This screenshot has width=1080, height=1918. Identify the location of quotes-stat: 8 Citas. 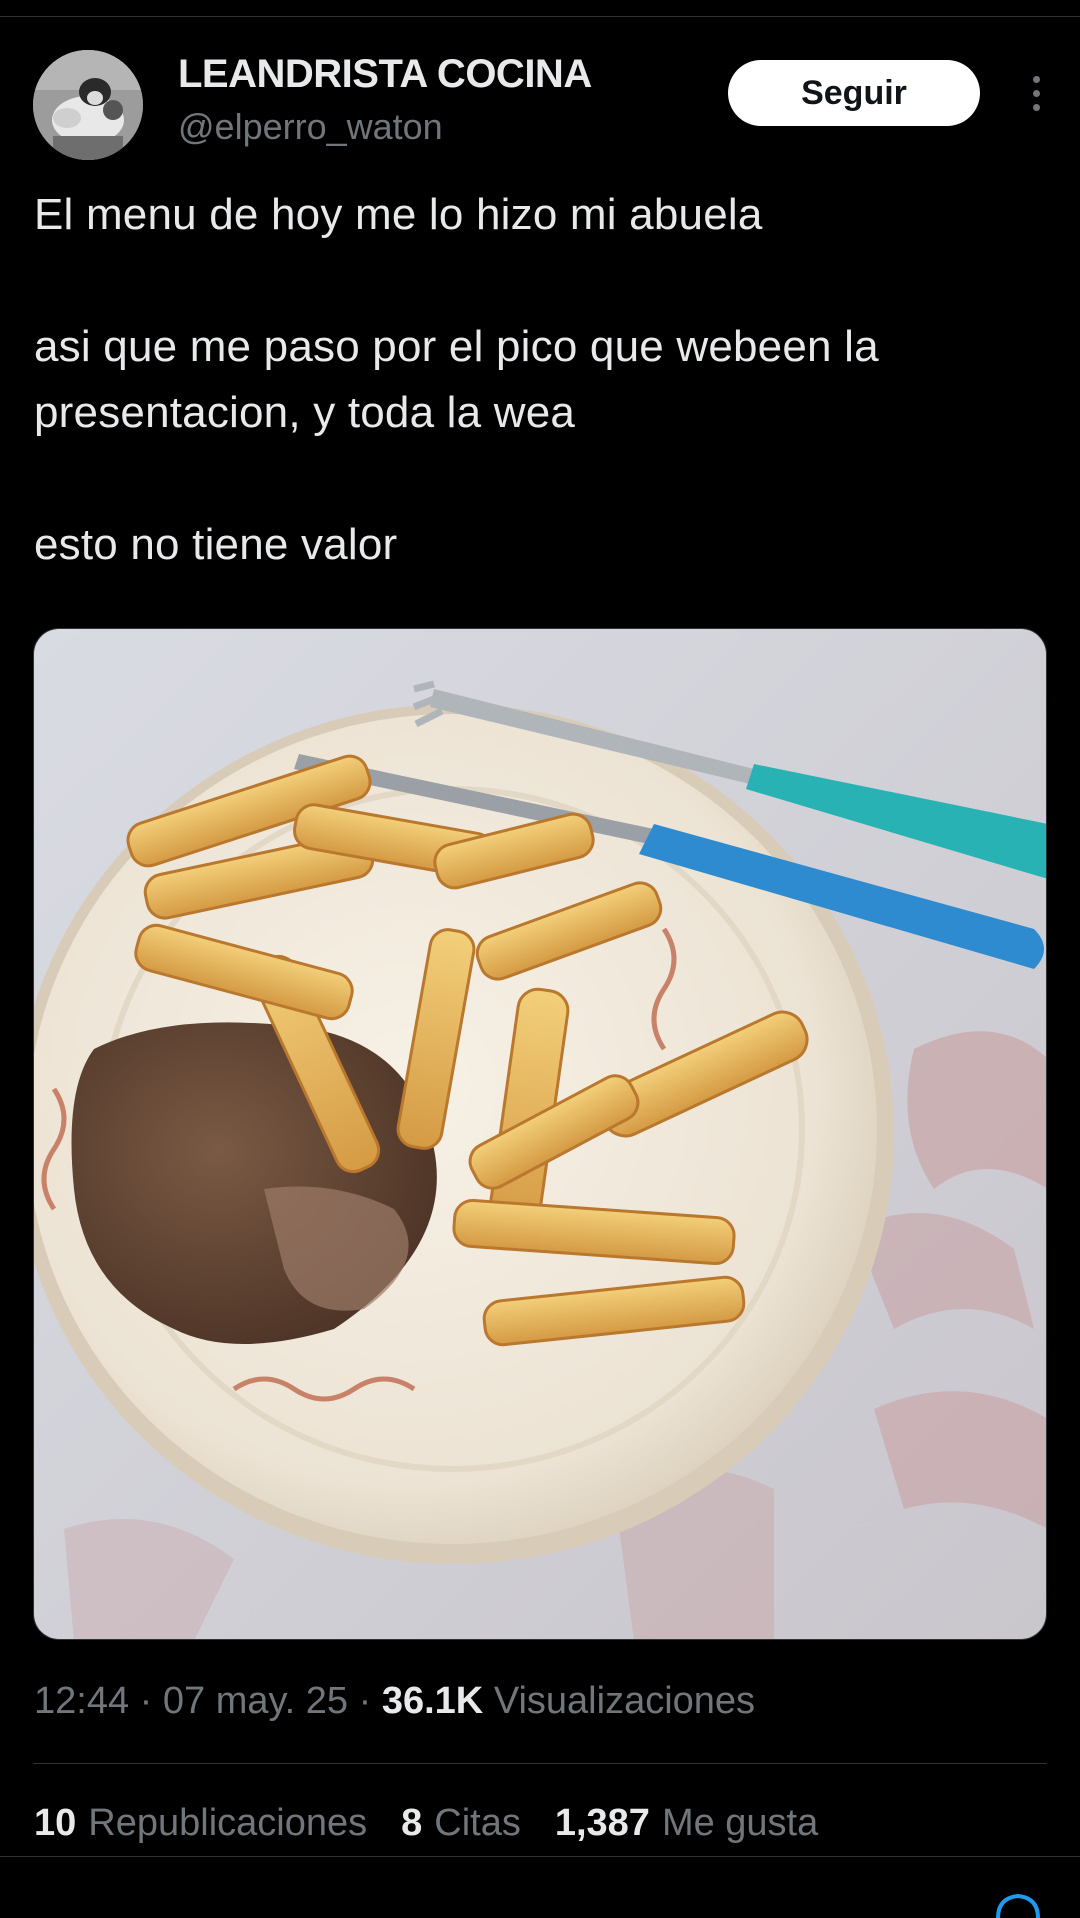
(461, 1823).